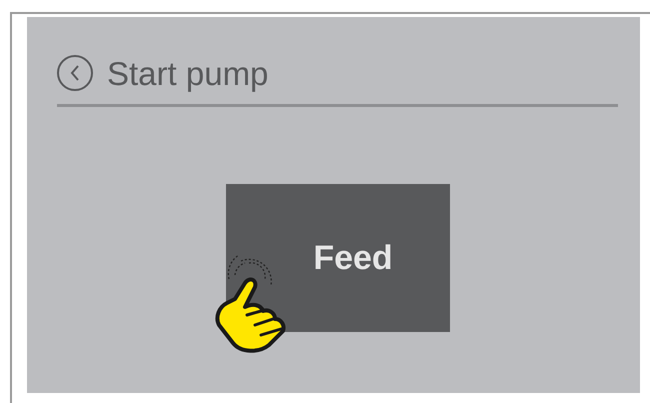  I want to click on feed-button: Feed, so click(338, 258).